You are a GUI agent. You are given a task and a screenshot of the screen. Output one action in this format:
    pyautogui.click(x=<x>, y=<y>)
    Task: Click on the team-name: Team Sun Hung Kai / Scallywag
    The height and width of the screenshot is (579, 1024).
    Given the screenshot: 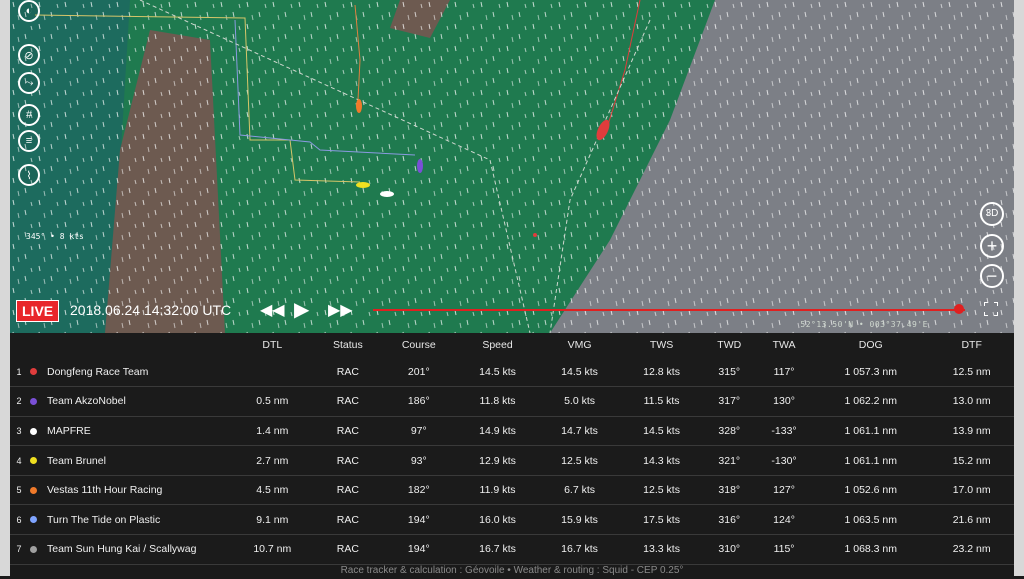 What is the action you would take?
    pyautogui.click(x=122, y=549)
    